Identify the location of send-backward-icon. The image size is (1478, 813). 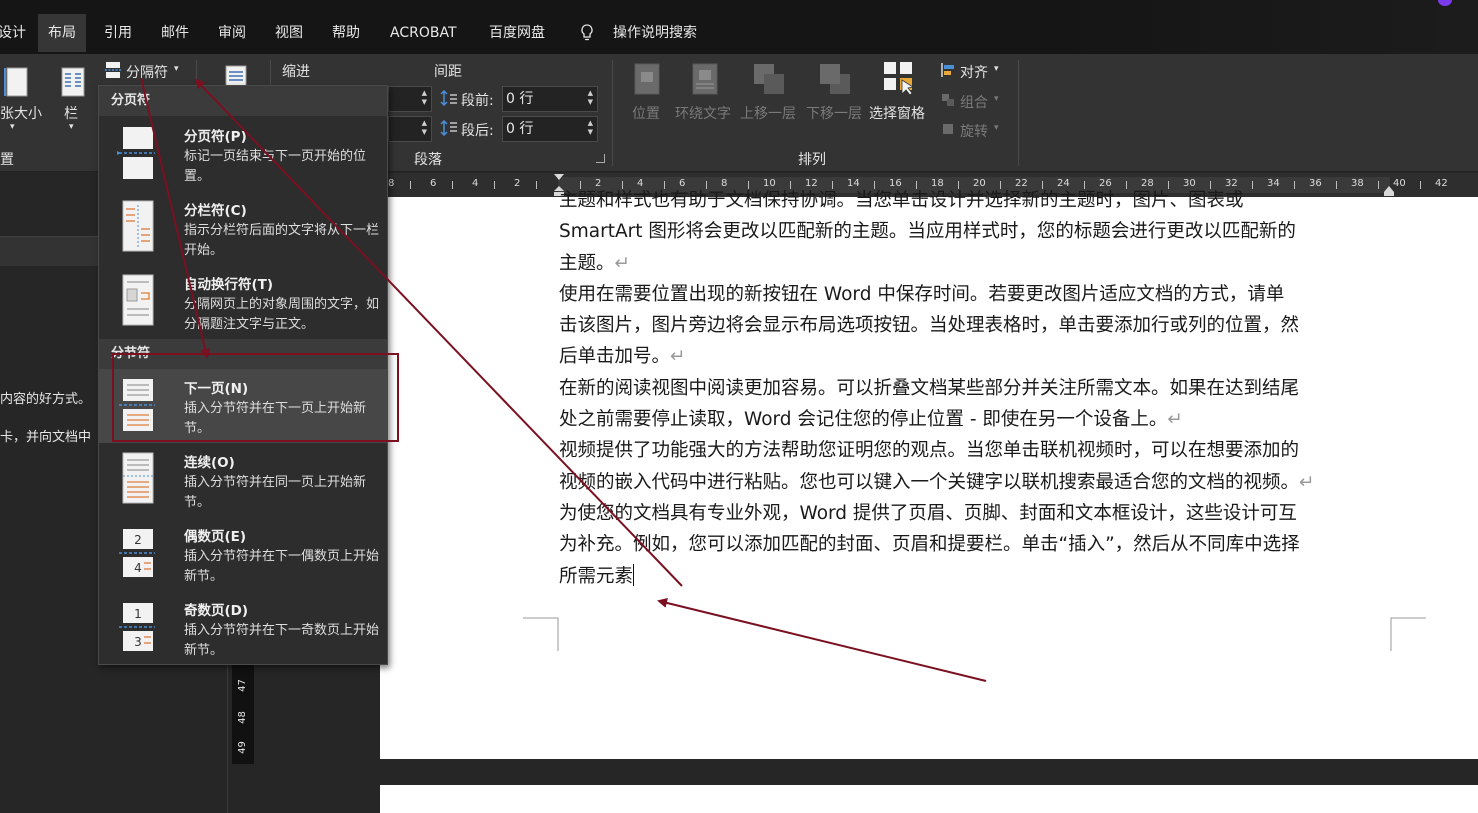
(835, 79).